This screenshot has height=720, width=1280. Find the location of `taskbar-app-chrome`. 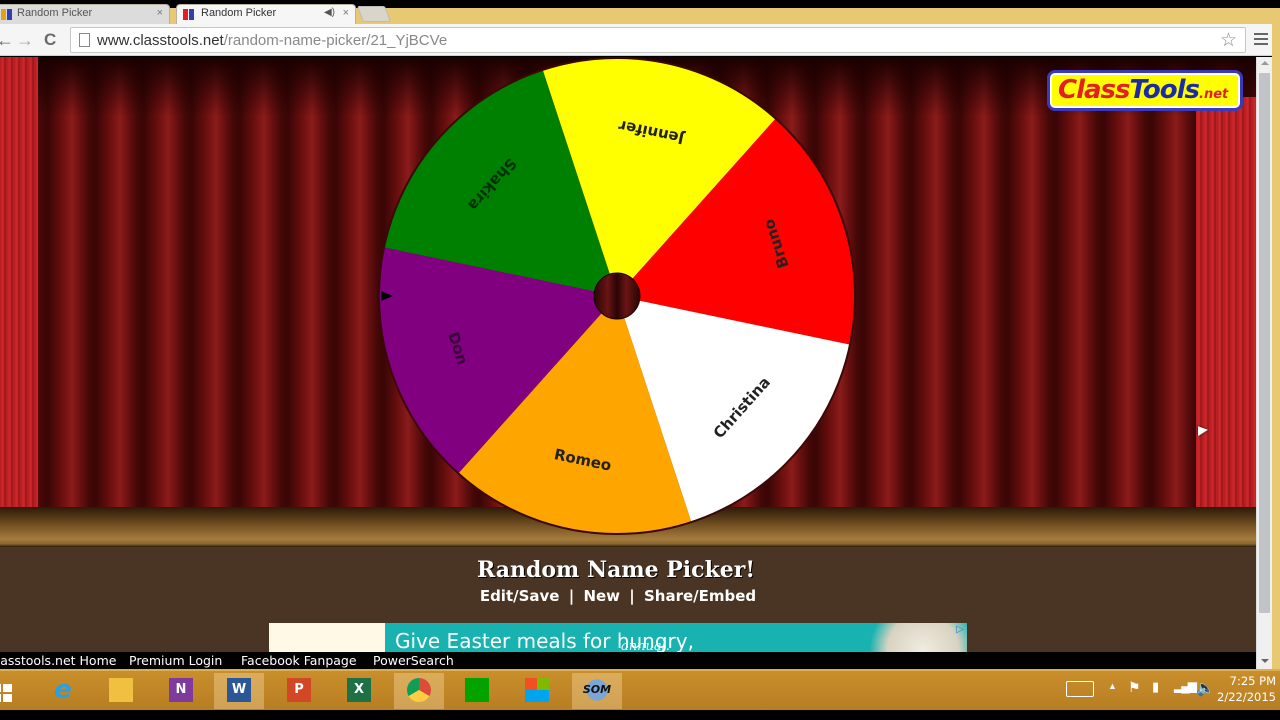

taskbar-app-chrome is located at coordinates (419, 691).